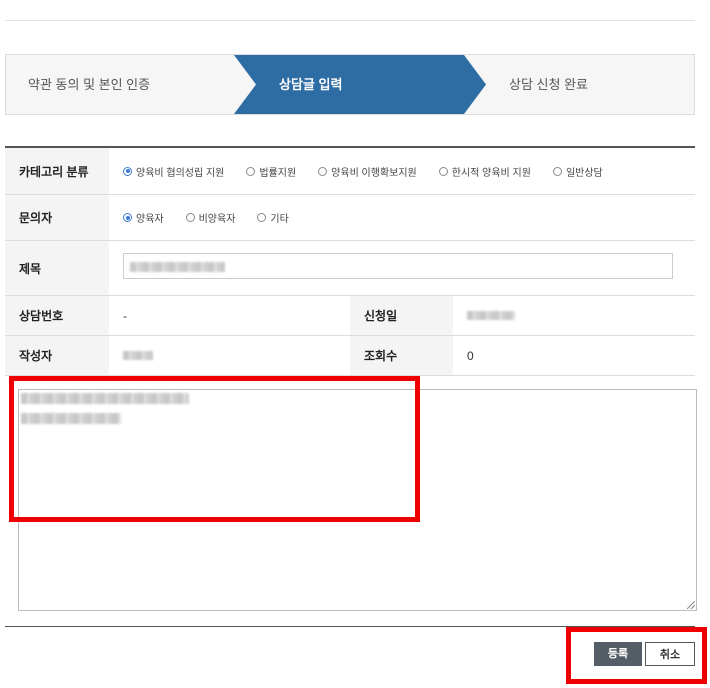 The height and width of the screenshot is (688, 710). I want to click on cancel-button: 취소, so click(670, 654).